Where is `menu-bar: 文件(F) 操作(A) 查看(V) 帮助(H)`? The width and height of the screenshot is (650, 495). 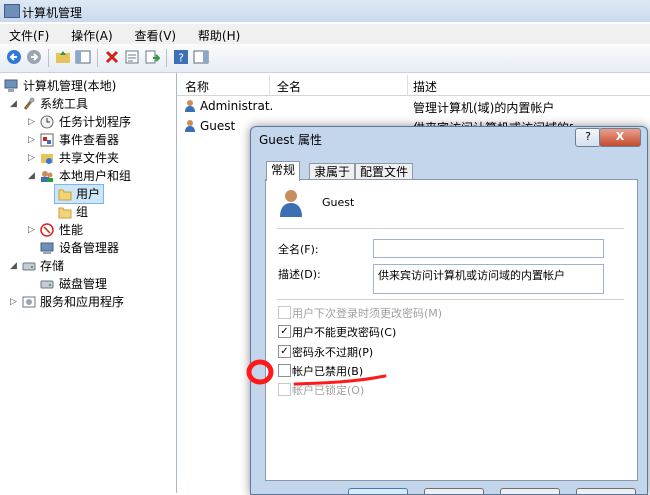 menu-bar: 文件(F) 操作(A) 查看(V) 帮助(H) is located at coordinates (325, 34).